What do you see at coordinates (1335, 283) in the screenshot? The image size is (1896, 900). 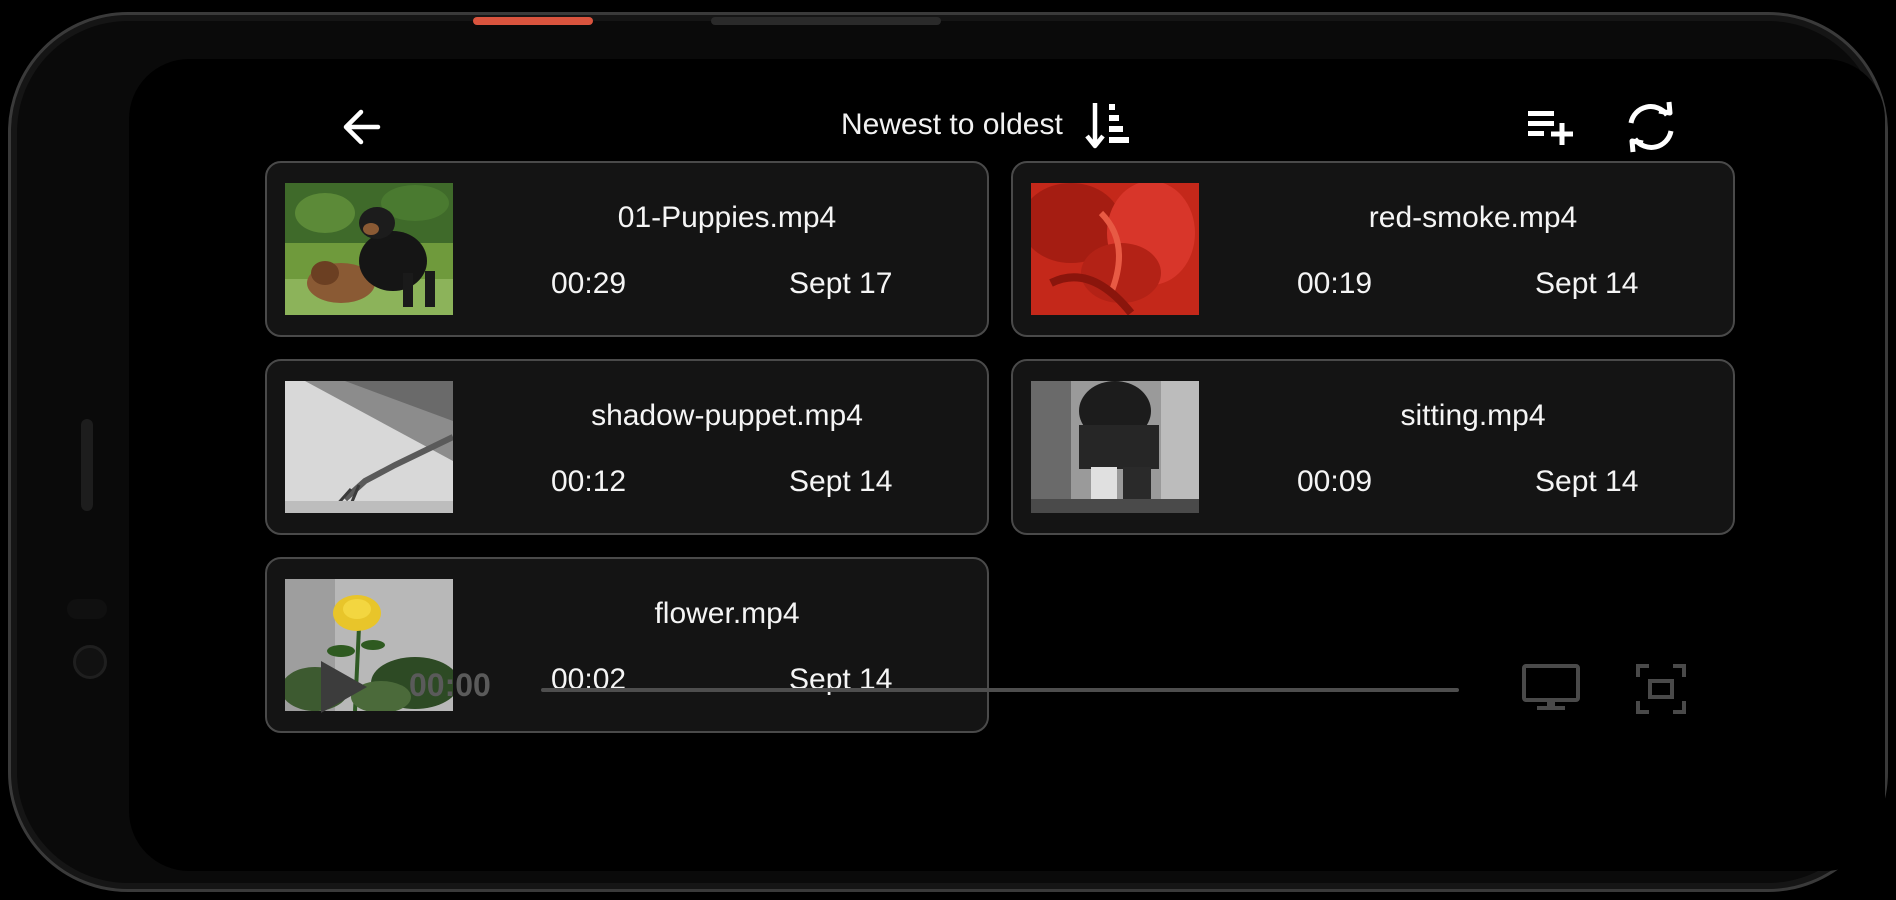 I see `video-duration: 00:19` at bounding box center [1335, 283].